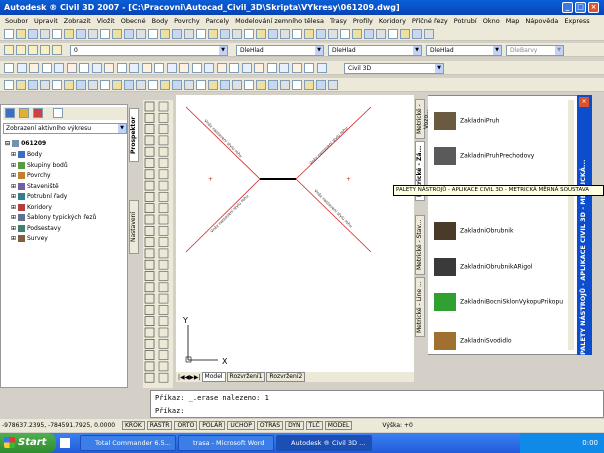 This screenshot has height=453, width=604. I want to click on palette-tool: ZakladniPruh, so click(466, 121).